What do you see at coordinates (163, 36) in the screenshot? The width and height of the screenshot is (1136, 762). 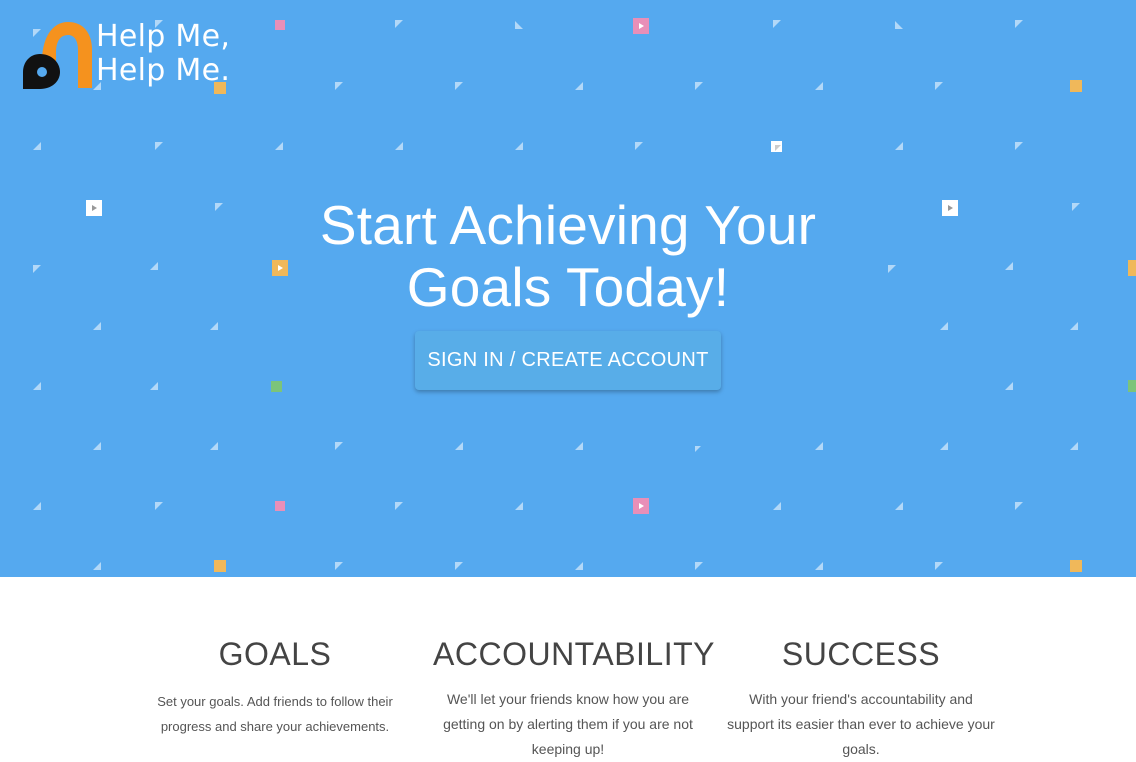 I see `brand-name-line1: Help Me,` at bounding box center [163, 36].